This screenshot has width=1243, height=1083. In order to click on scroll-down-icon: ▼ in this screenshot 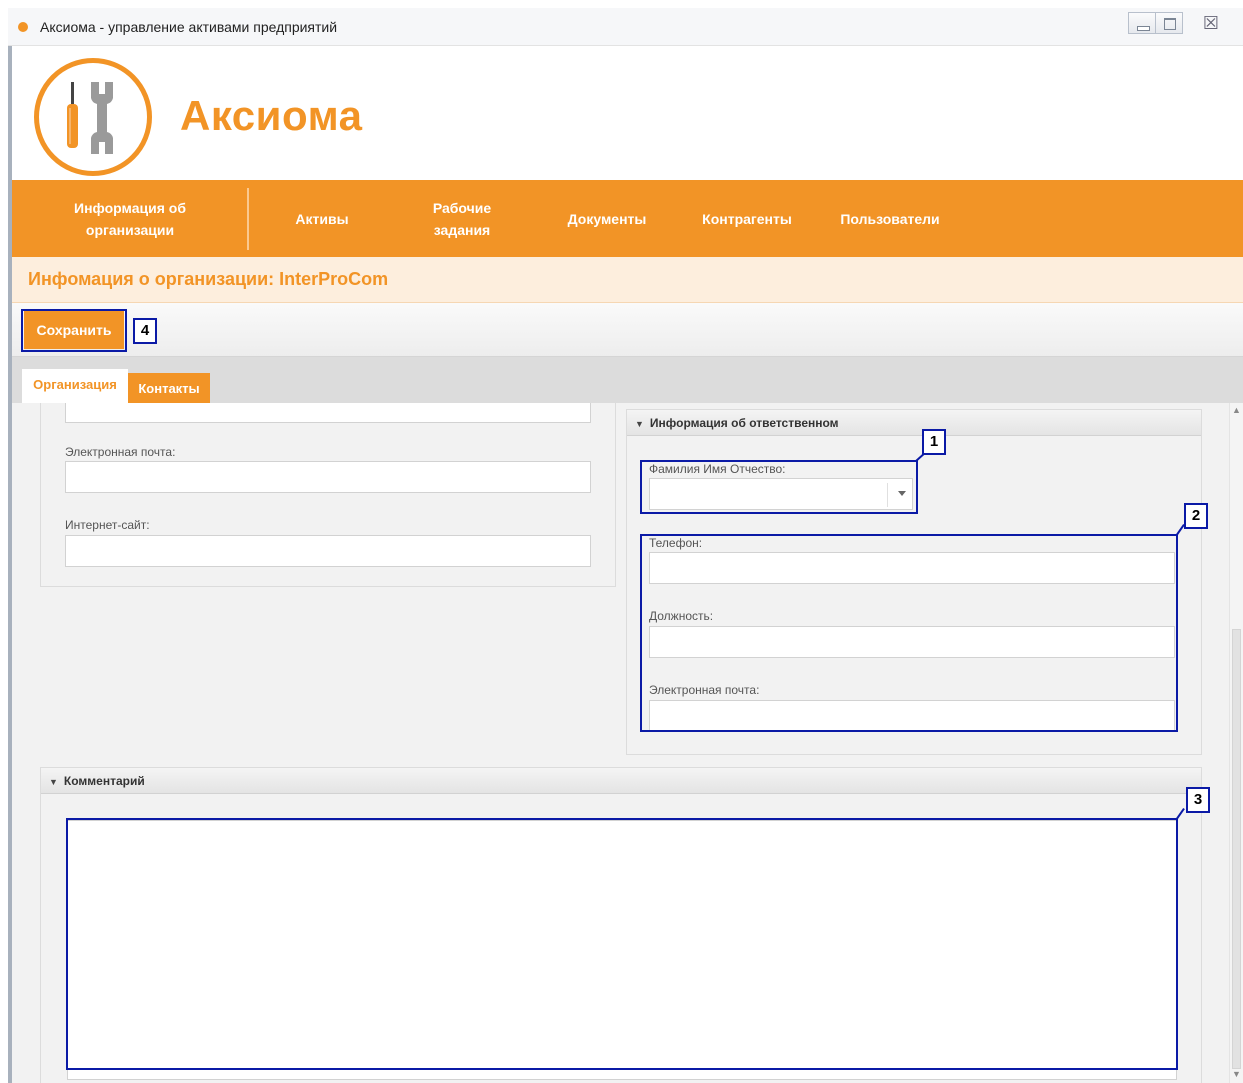, I will do `click(1236, 1074)`.